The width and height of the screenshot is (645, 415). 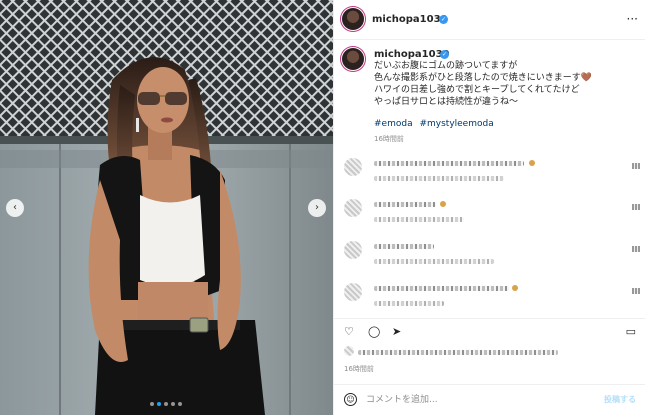 What do you see at coordinates (446, 102) in the screenshot?
I see `caption-line: やっぱ日サロとは持続性が違うね〜` at bounding box center [446, 102].